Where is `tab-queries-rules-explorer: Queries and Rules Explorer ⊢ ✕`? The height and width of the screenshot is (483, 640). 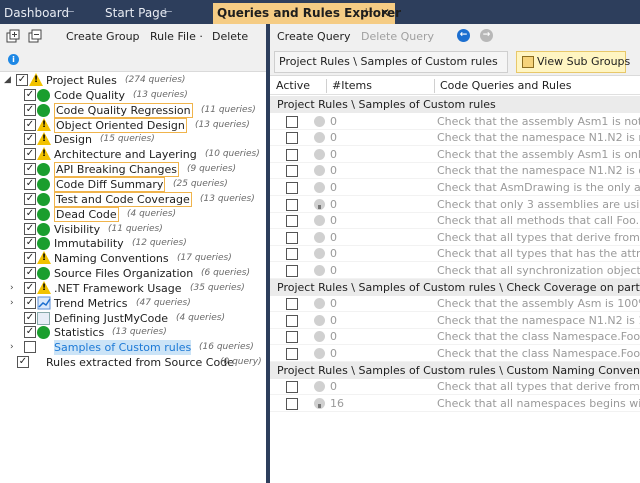
tab-queries-rules-explorer: Queries and Rules Explorer ⊢ ✕ is located at coordinates (307, 13).